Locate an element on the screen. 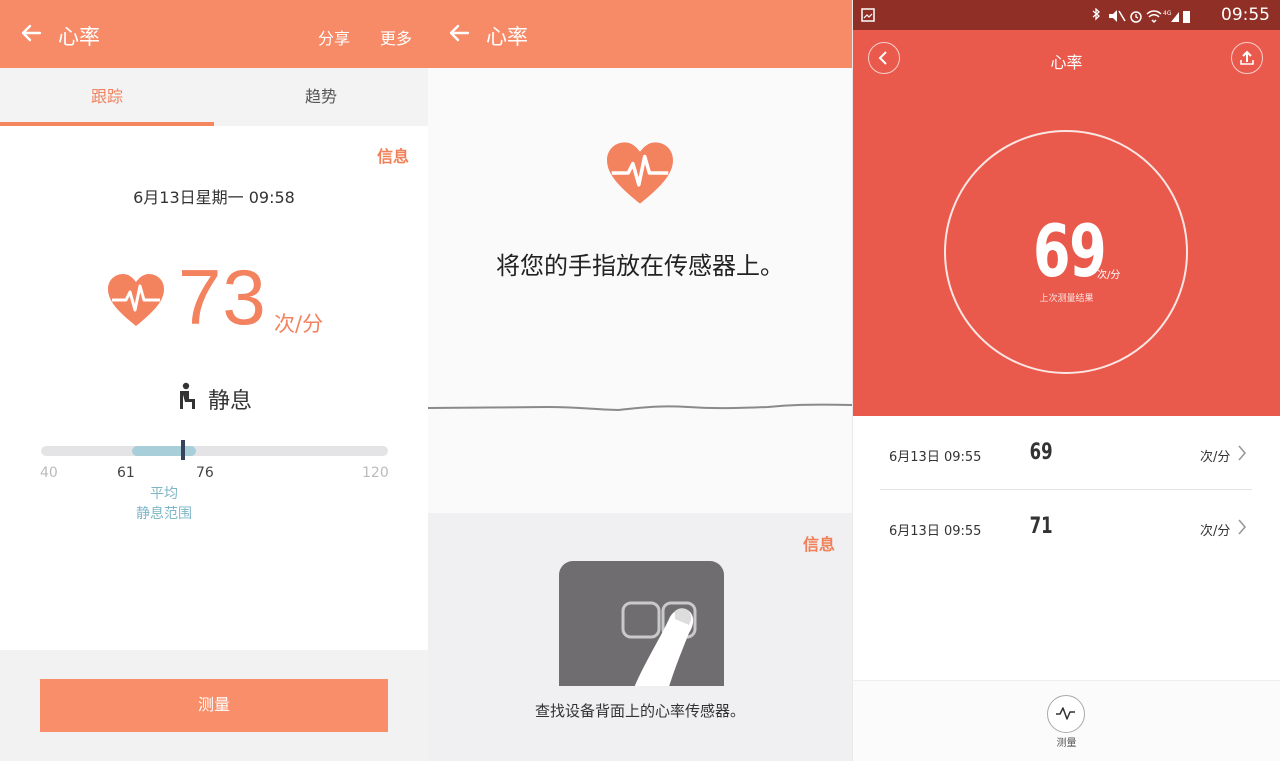 This screenshot has width=1280, height=761. avg-label-line2: 静息范围 is located at coordinates (164, 514).